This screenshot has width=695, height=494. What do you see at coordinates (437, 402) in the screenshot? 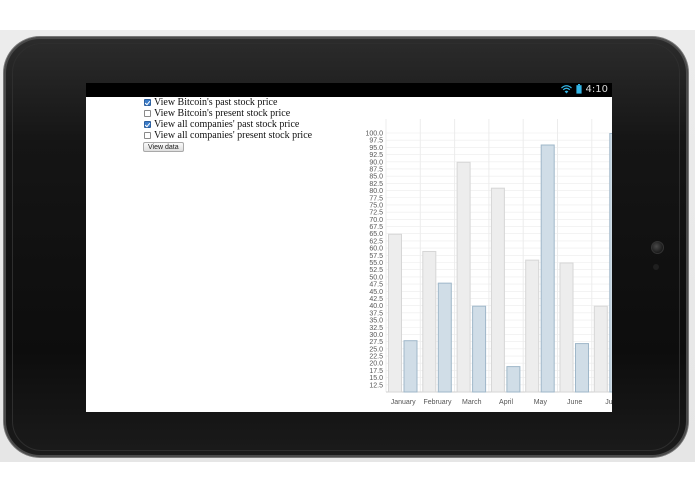
I see `x-tick-label: February` at bounding box center [437, 402].